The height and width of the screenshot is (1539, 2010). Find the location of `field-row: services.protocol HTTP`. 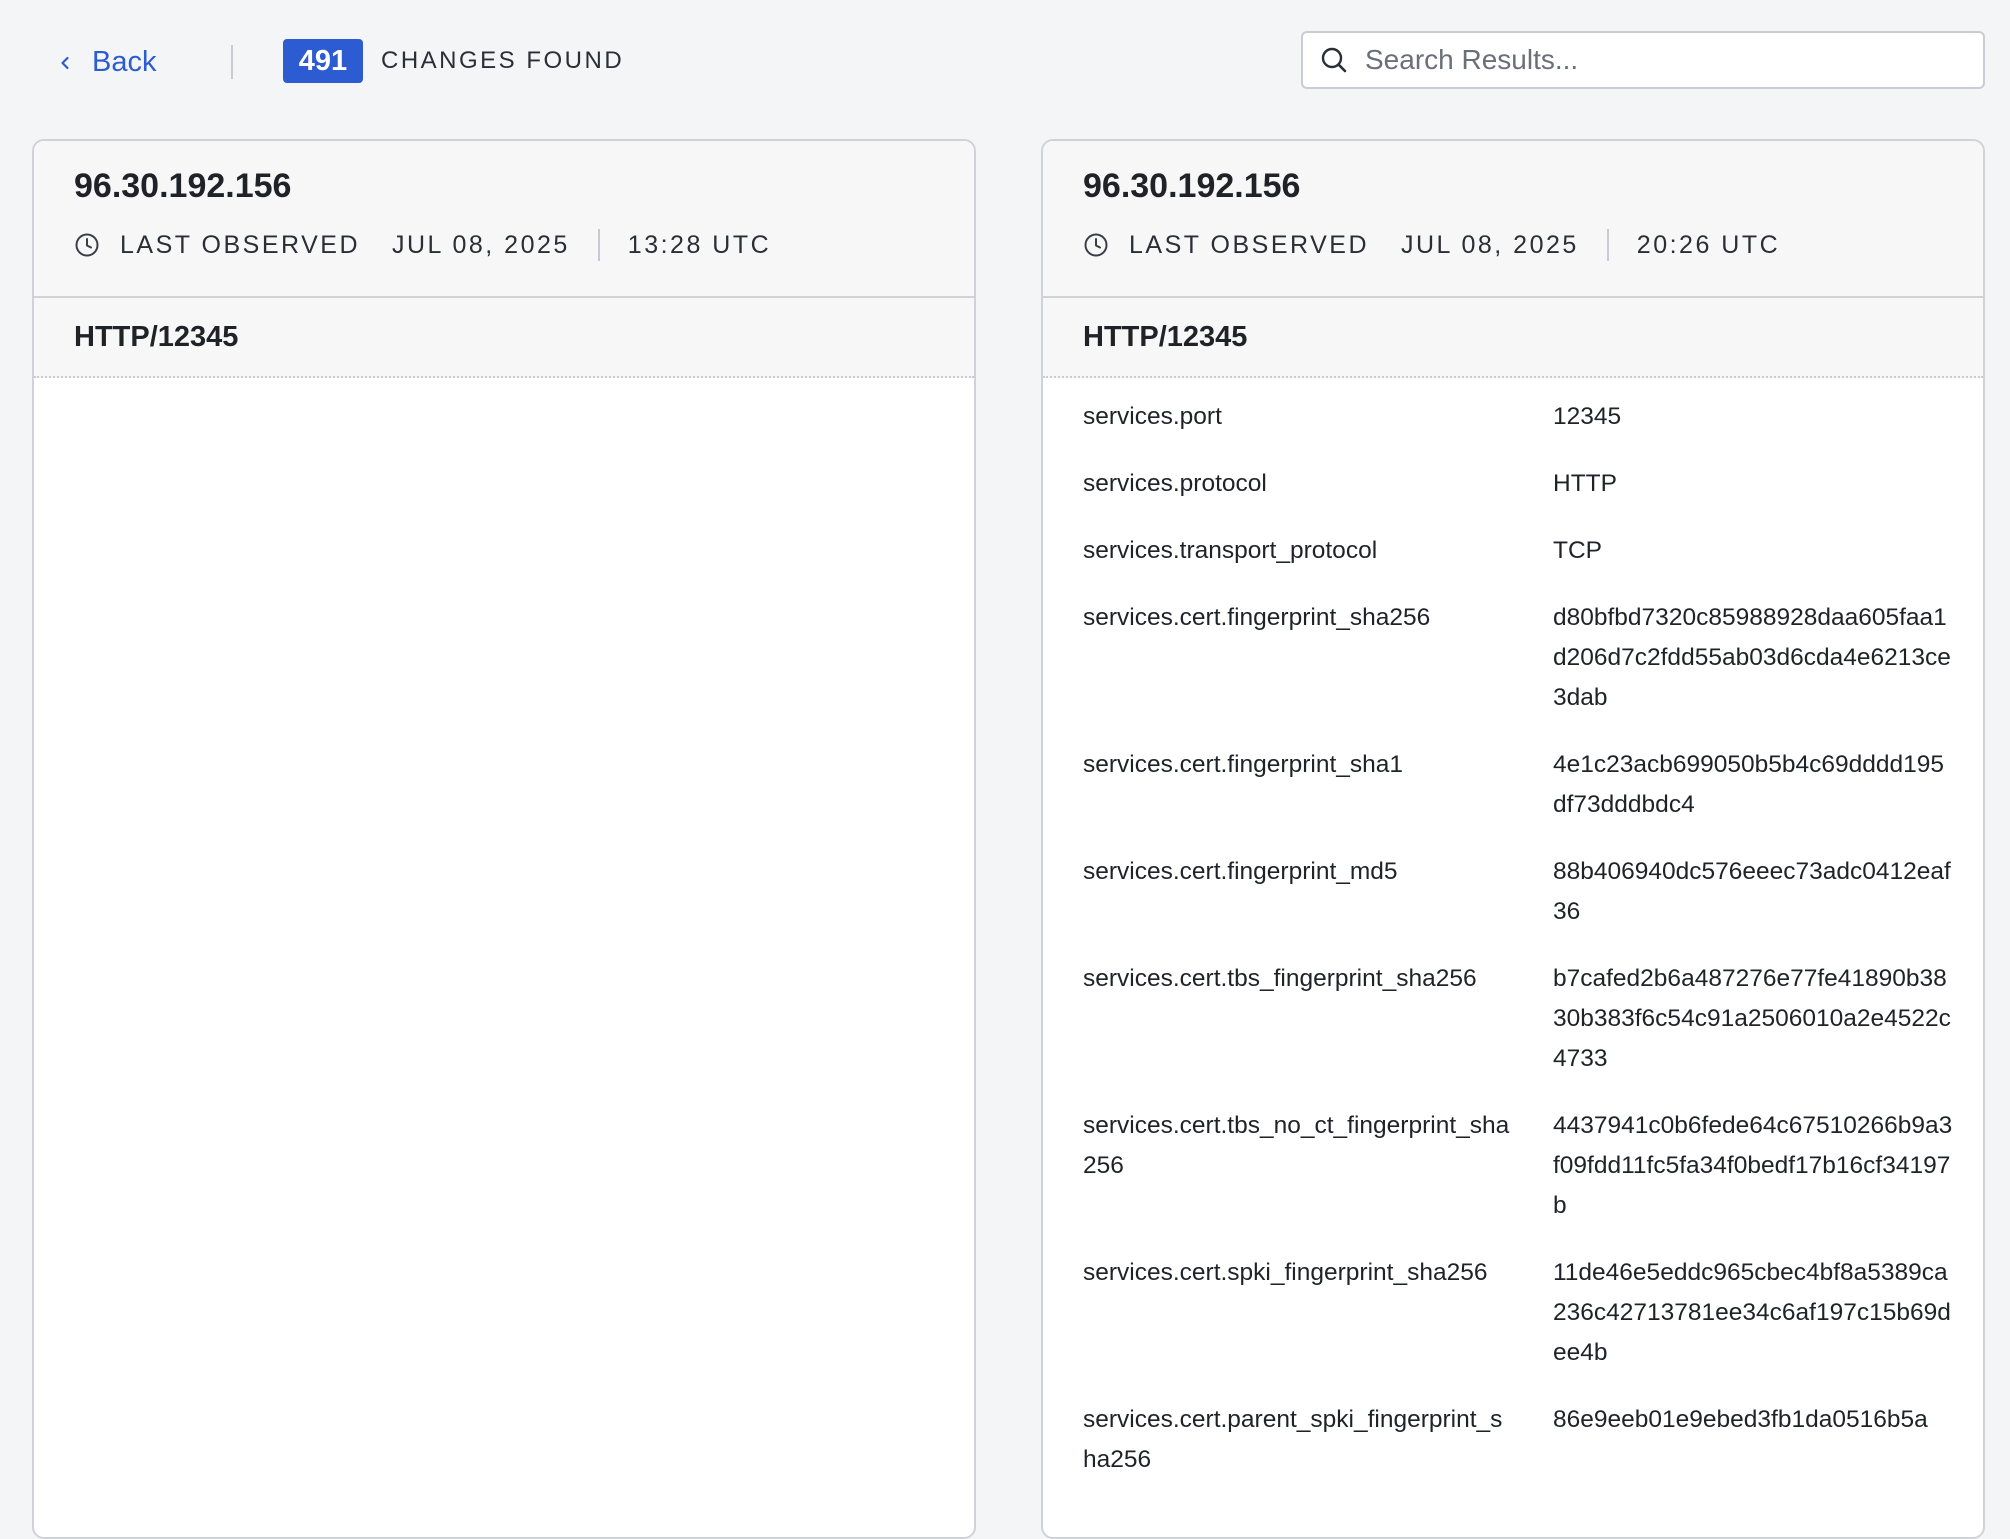

field-row: services.protocol HTTP is located at coordinates (1513, 484).